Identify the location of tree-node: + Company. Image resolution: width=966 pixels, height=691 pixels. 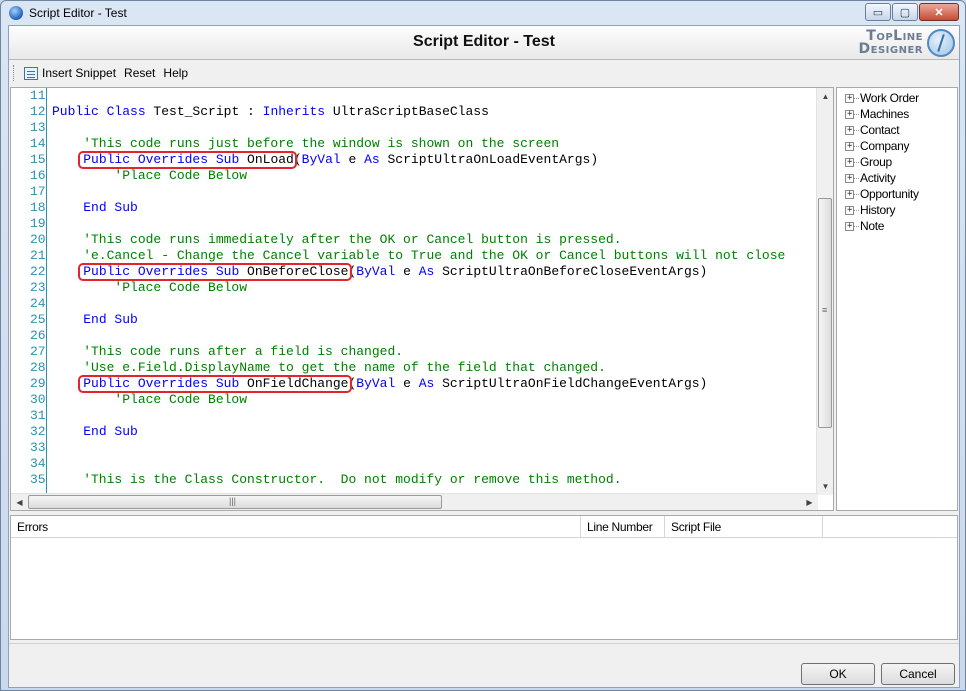
(897, 146).